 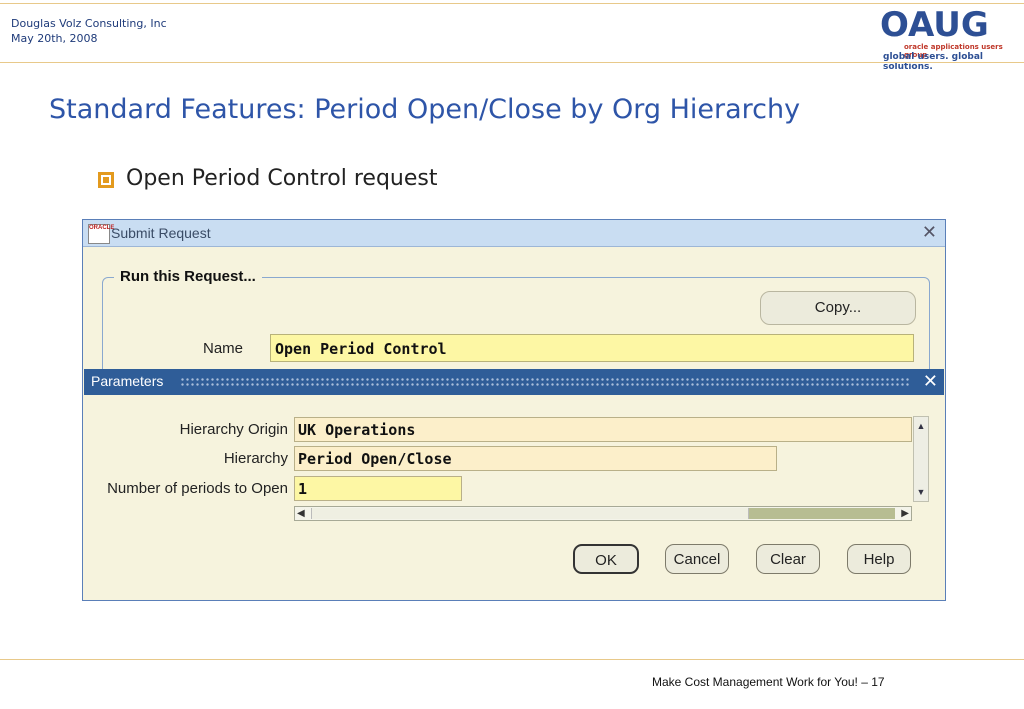 I want to click on name-label: Name, so click(x=223, y=348).